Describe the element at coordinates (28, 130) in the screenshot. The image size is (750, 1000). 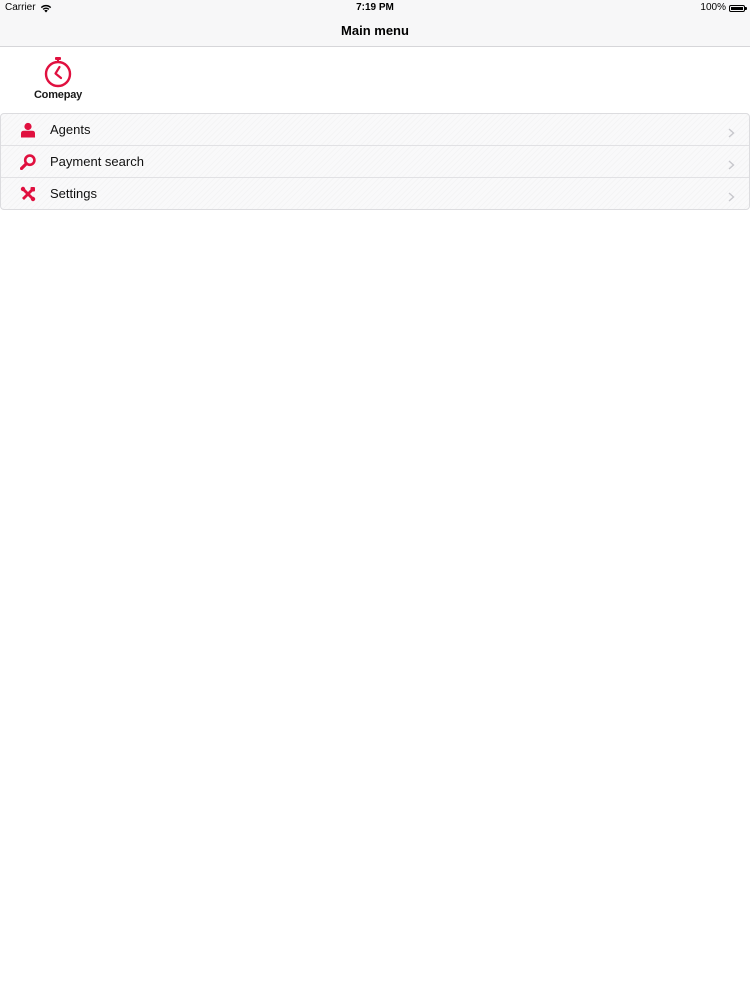
I see `person-icon` at that location.